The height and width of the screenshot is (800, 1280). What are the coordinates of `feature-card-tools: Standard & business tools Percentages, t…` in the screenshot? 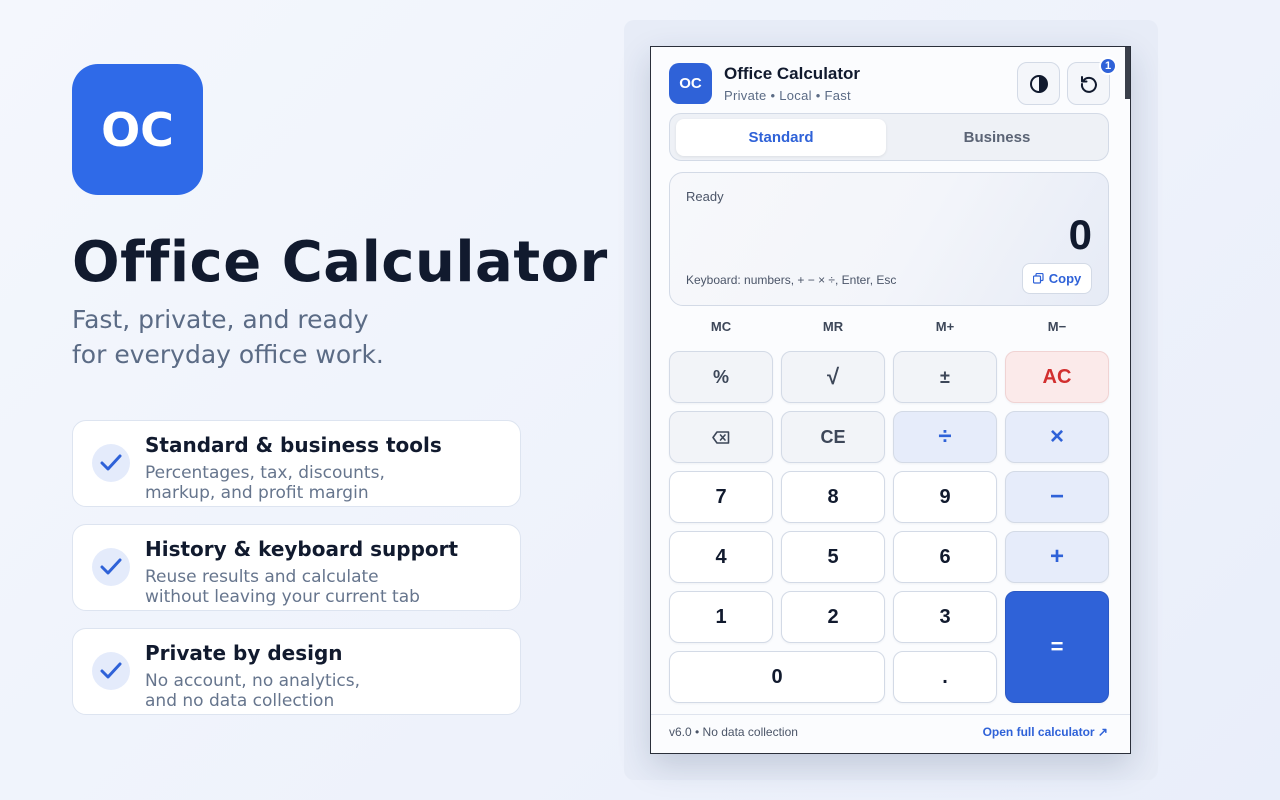 It's located at (296, 463).